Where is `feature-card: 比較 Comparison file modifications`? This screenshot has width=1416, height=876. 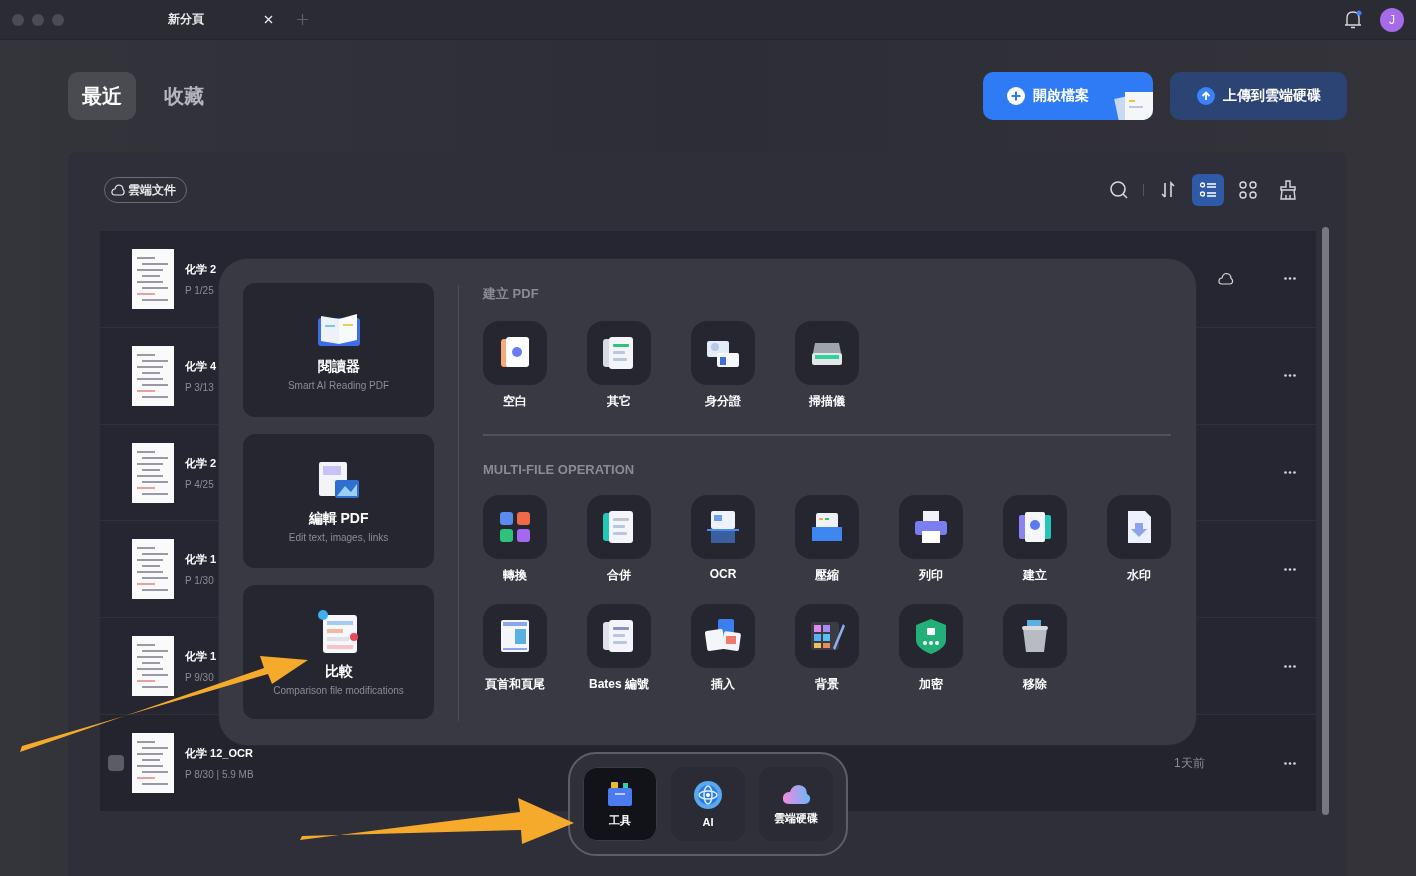
feature-card: 比較 Comparison file modifications is located at coordinates (338, 652).